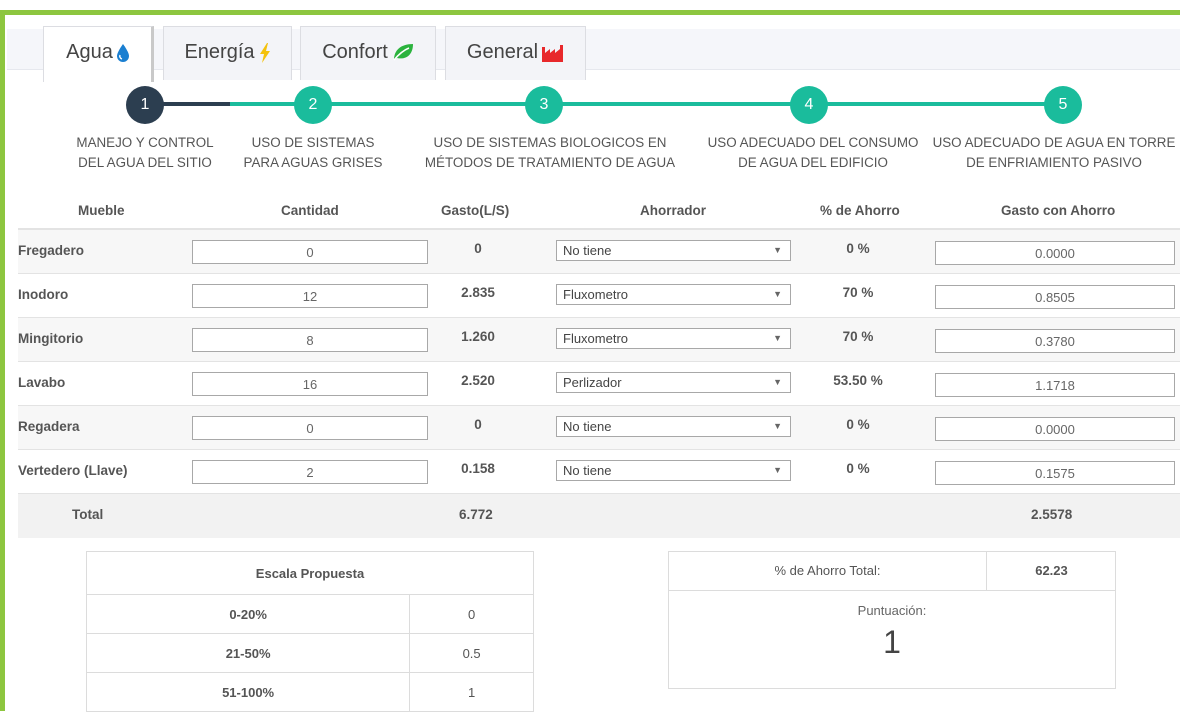  I want to click on tab-general: General, so click(515, 53).